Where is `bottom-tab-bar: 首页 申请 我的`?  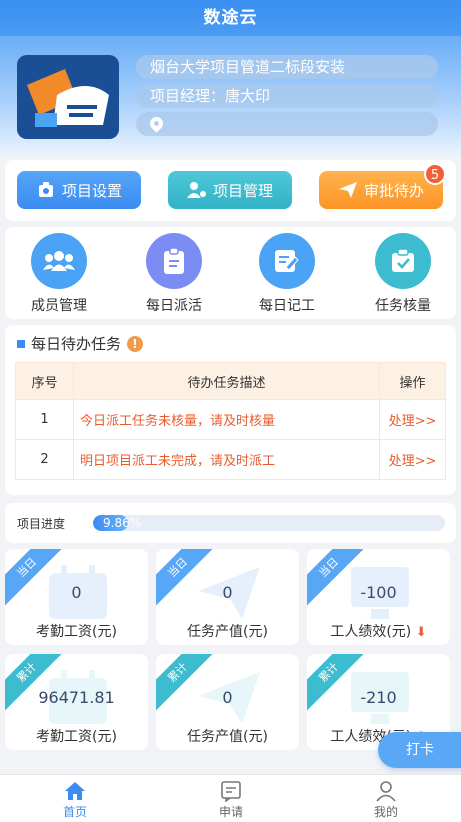
bottom-tab-bar: 首页 申请 我的 is located at coordinates (230, 798).